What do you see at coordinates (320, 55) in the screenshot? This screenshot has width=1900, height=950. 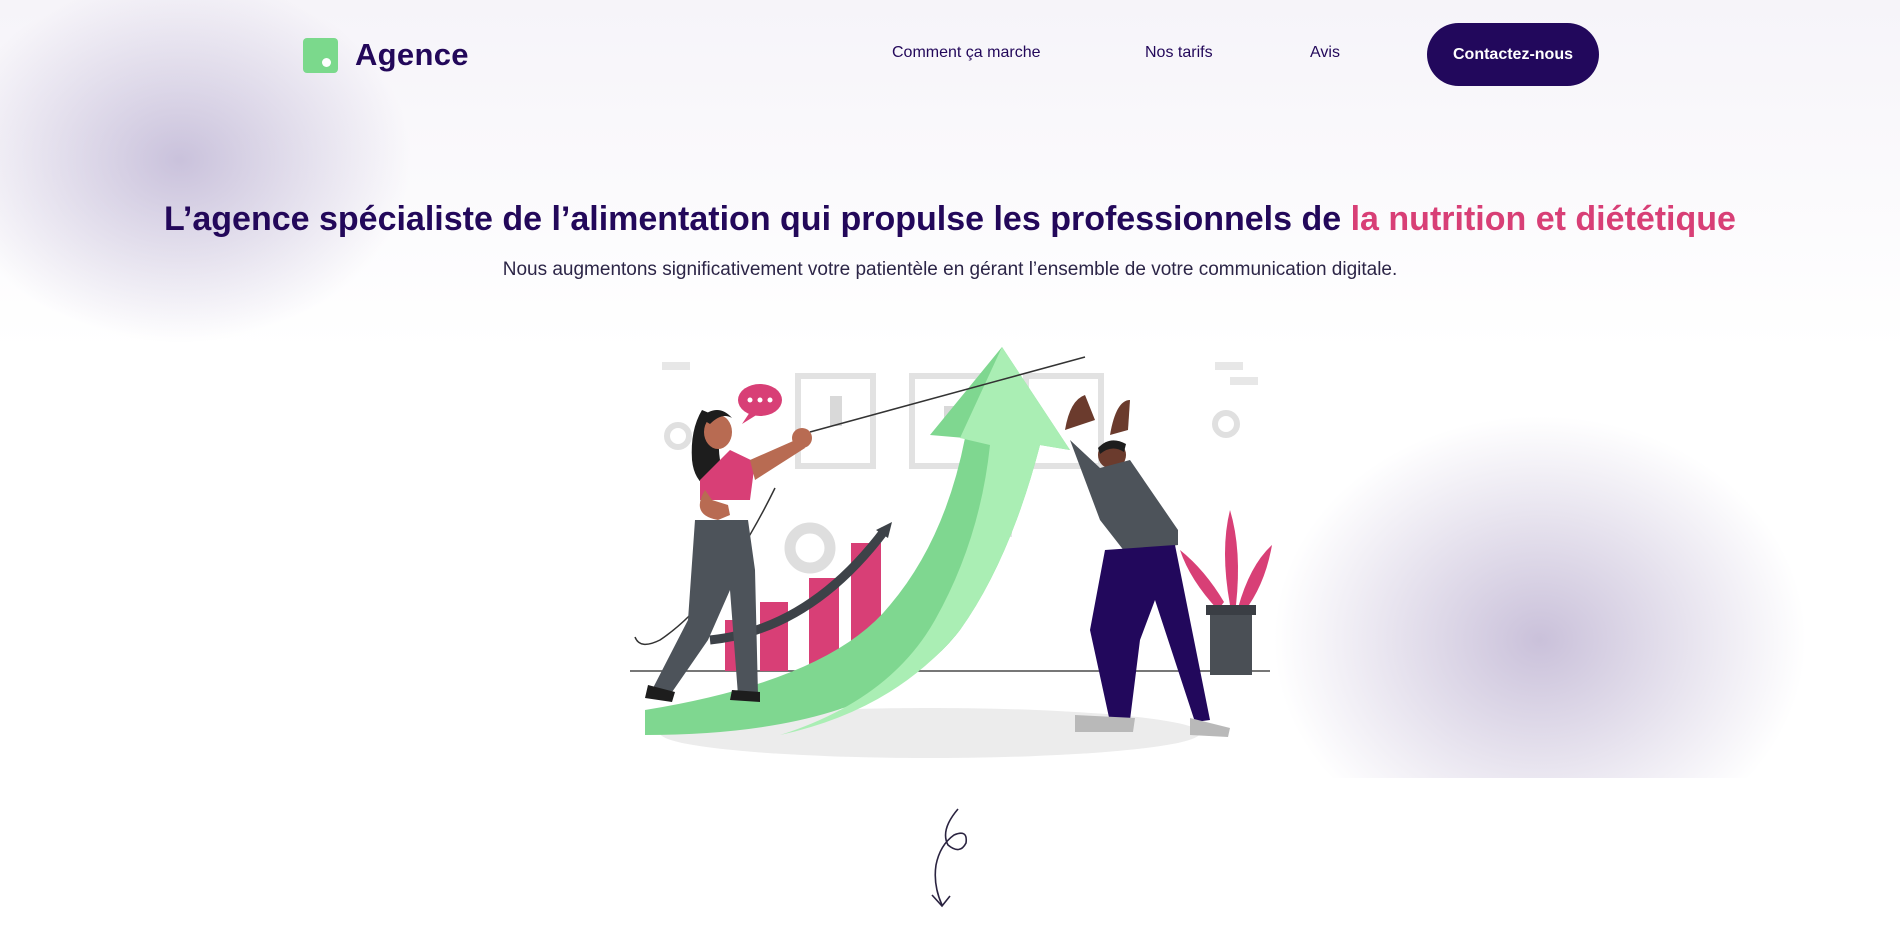 I see `logo-mark-icon` at bounding box center [320, 55].